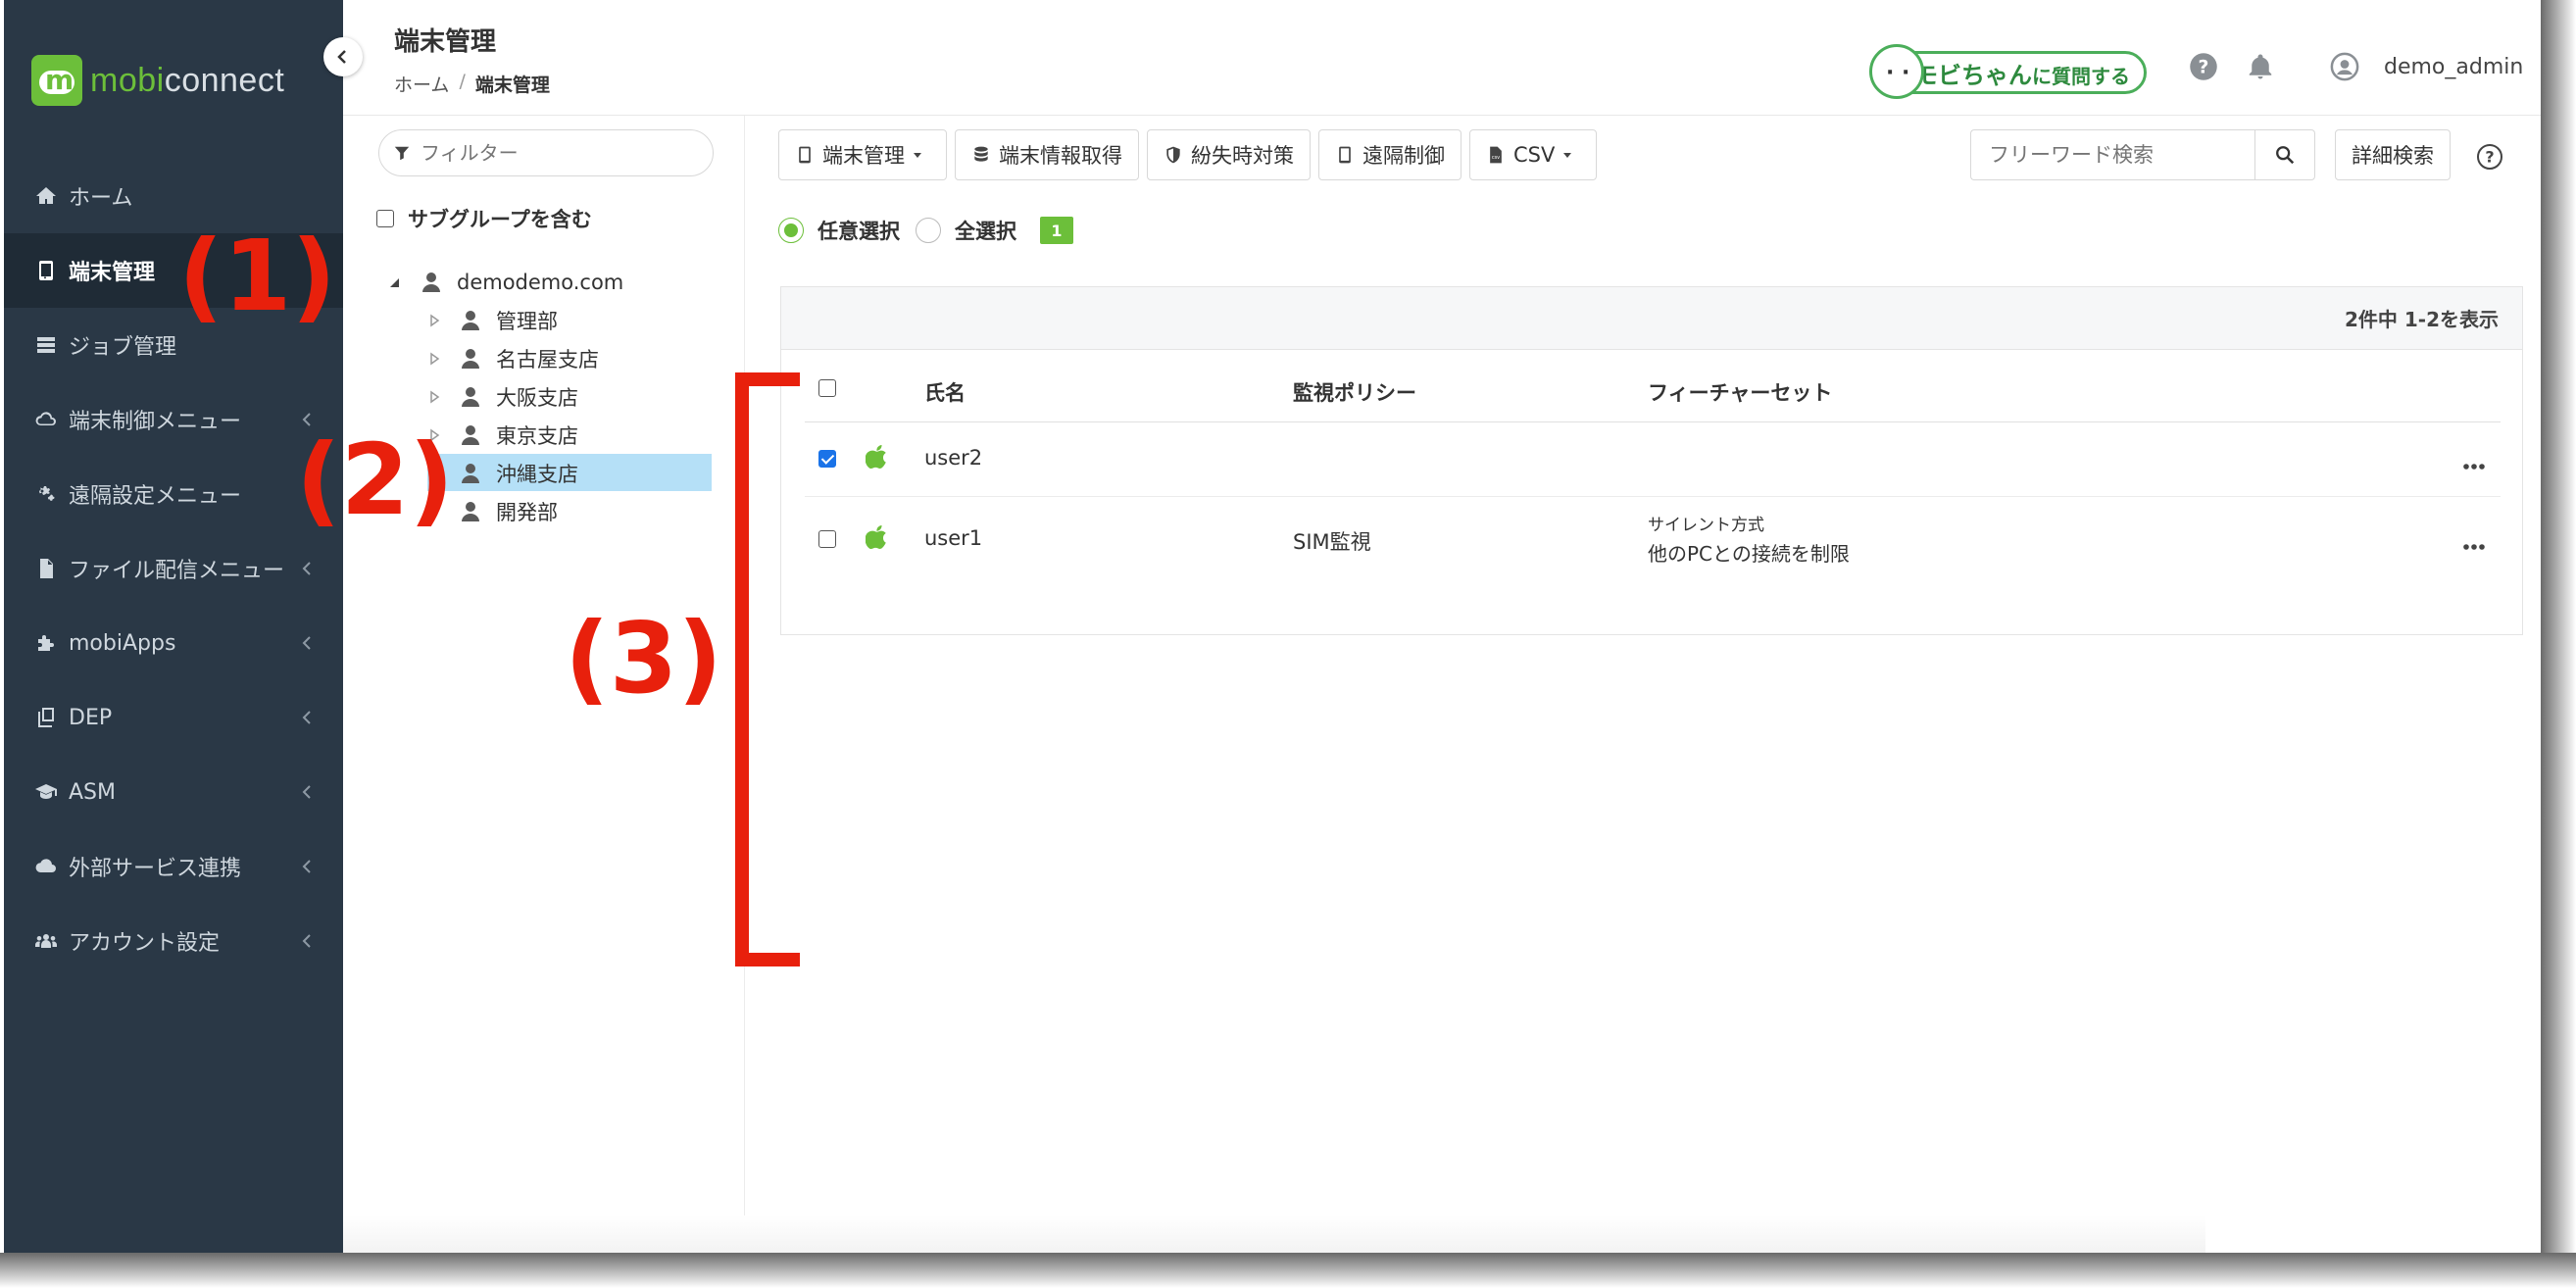 The height and width of the screenshot is (1288, 2576). What do you see at coordinates (544, 358) in the screenshot?
I see `tree-node-group: 名古屋支店` at bounding box center [544, 358].